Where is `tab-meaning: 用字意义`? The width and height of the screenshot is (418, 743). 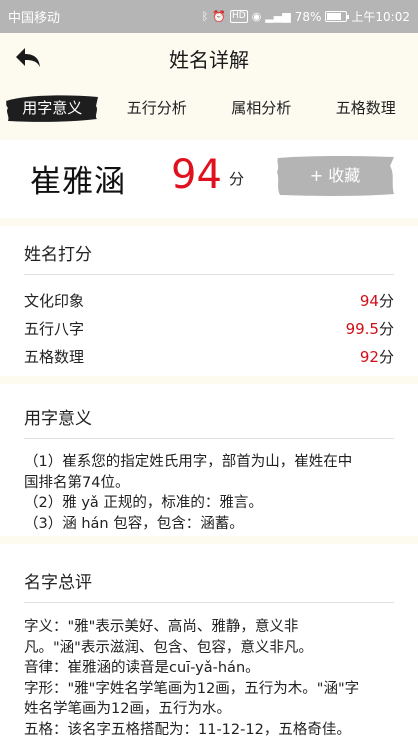 tab-meaning: 用字意义 is located at coordinates (52, 108).